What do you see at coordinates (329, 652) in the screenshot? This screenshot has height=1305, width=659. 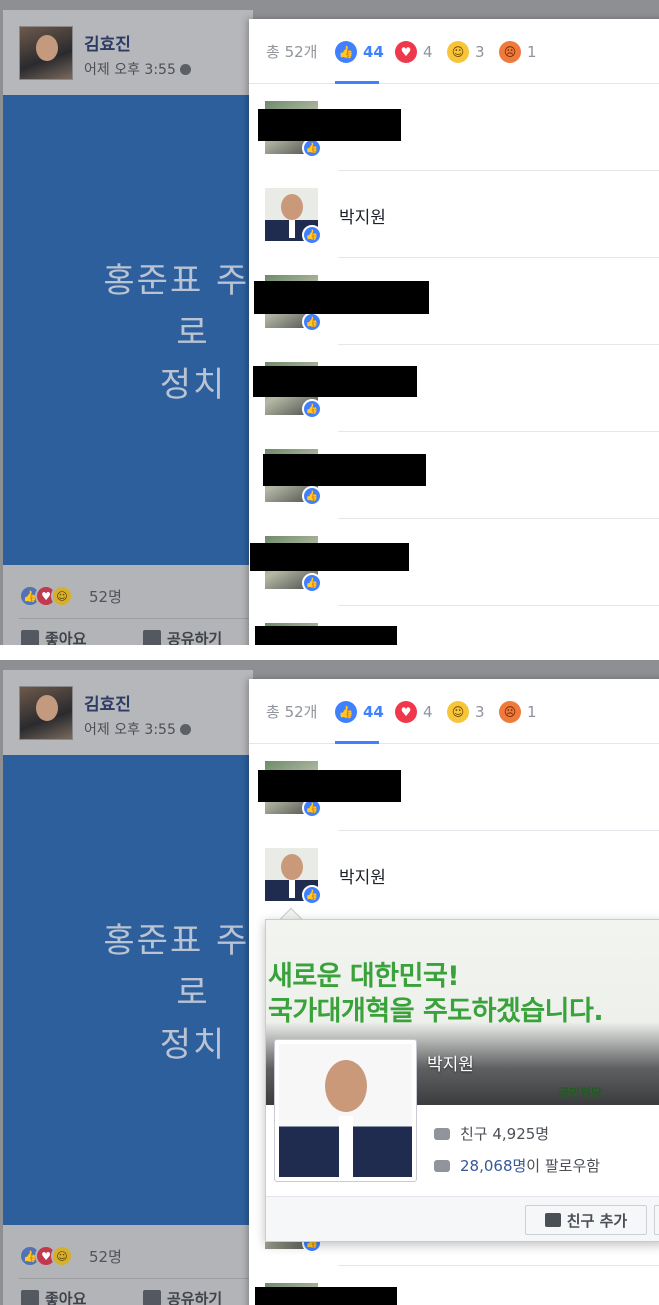 I see `panel-gap` at bounding box center [329, 652].